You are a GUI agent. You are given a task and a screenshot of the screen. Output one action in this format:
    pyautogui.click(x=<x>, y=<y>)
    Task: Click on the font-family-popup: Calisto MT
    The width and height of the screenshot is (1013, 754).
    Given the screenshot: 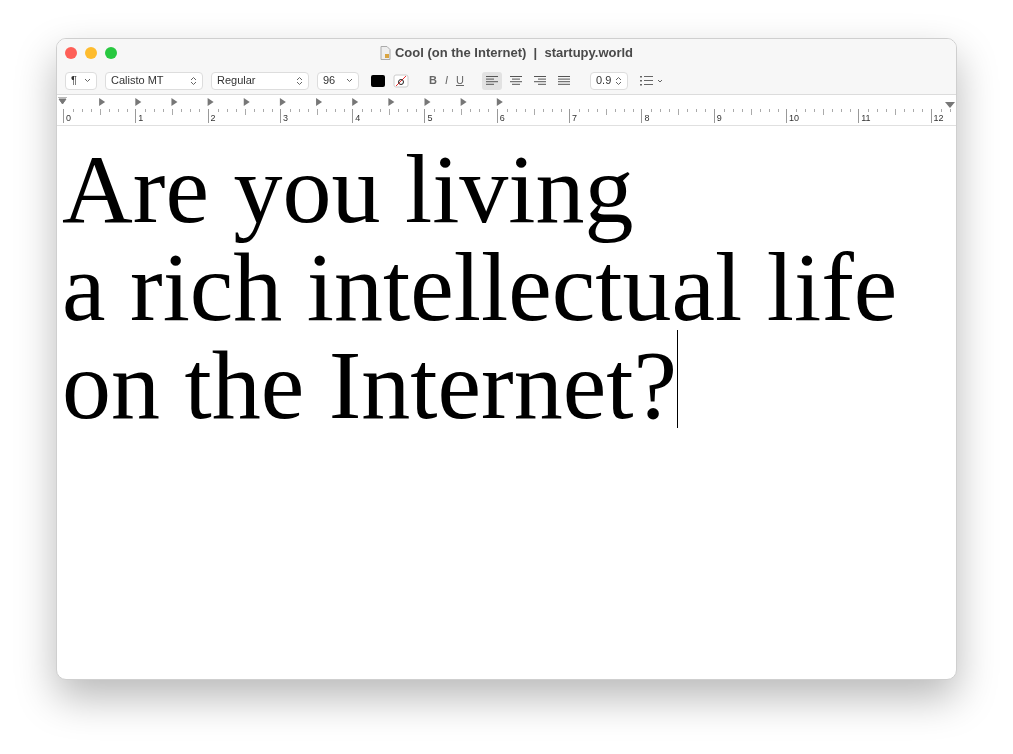 What is the action you would take?
    pyautogui.click(x=154, y=80)
    